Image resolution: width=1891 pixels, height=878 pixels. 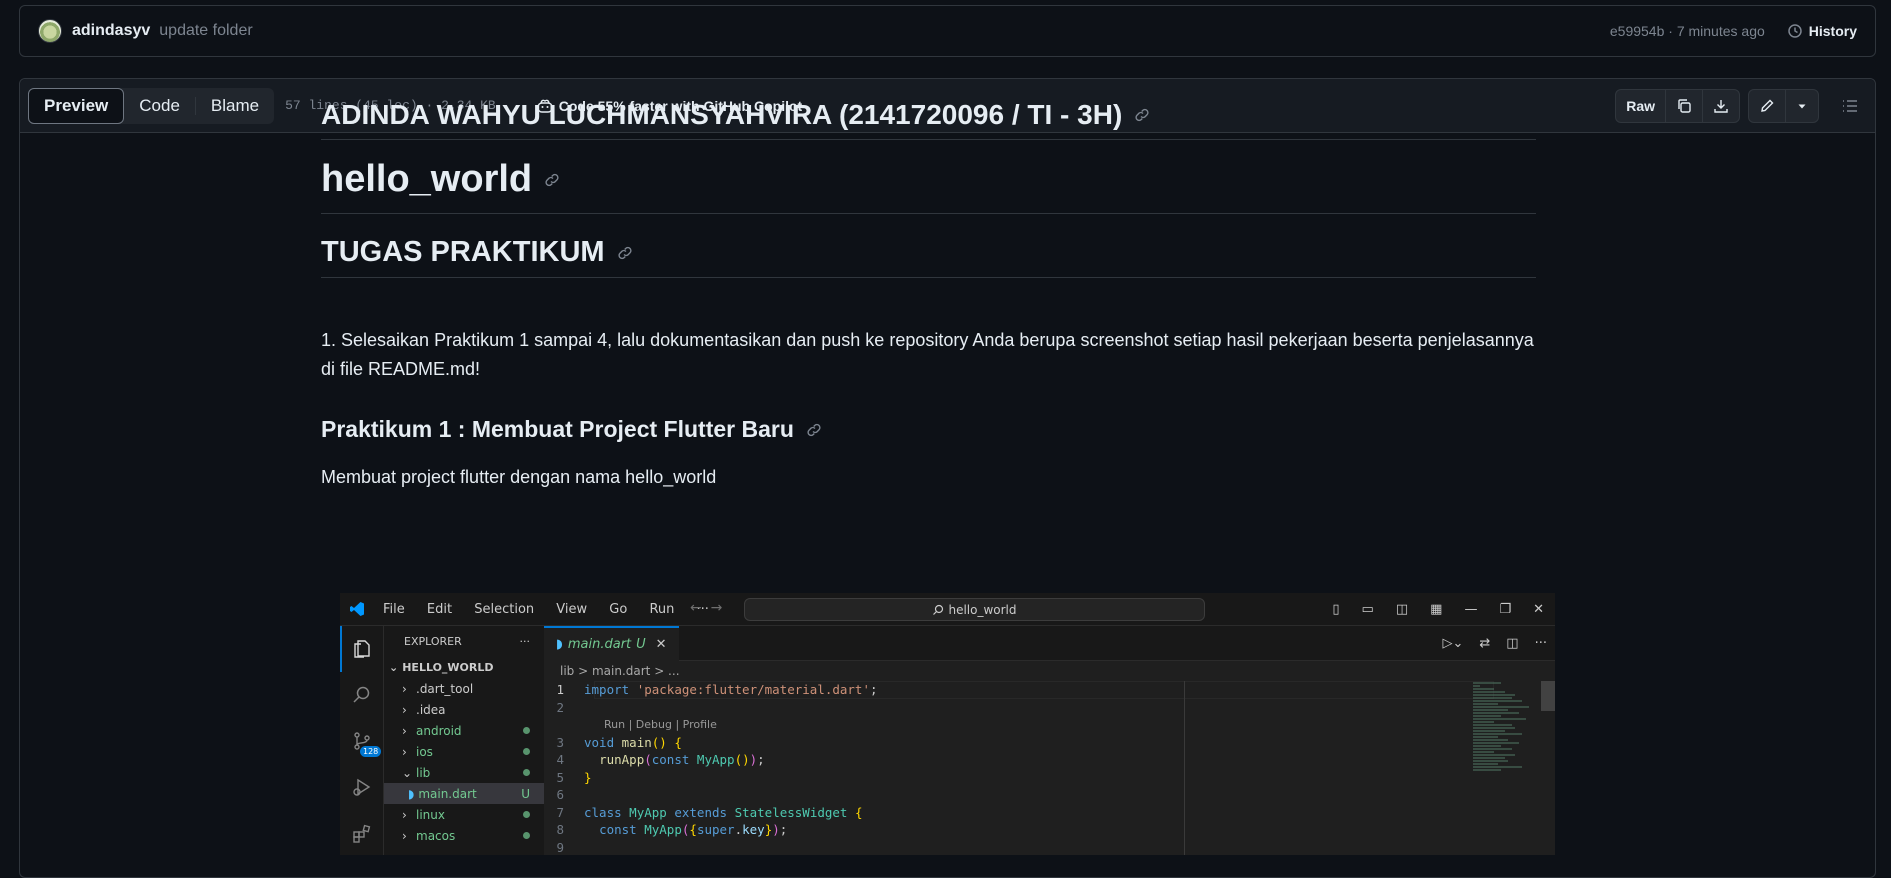 I want to click on outline-button, so click(x=1850, y=106).